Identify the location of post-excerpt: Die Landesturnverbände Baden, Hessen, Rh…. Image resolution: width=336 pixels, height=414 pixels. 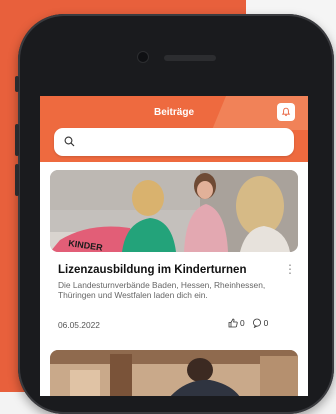
(162, 290).